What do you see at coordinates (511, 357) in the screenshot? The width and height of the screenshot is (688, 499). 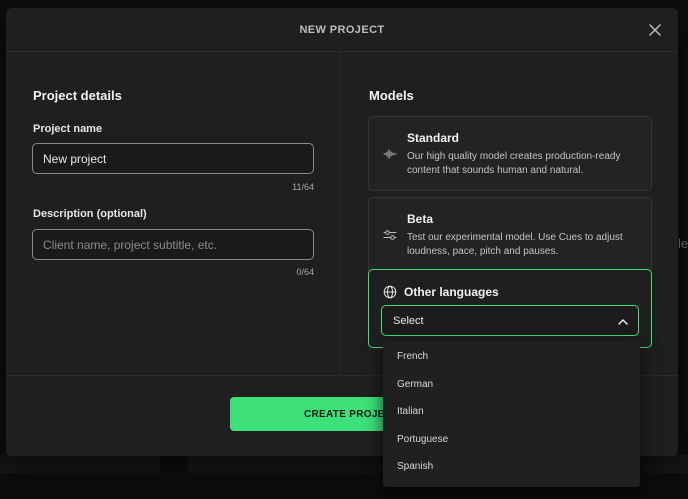 I see `language-option-french: French` at bounding box center [511, 357].